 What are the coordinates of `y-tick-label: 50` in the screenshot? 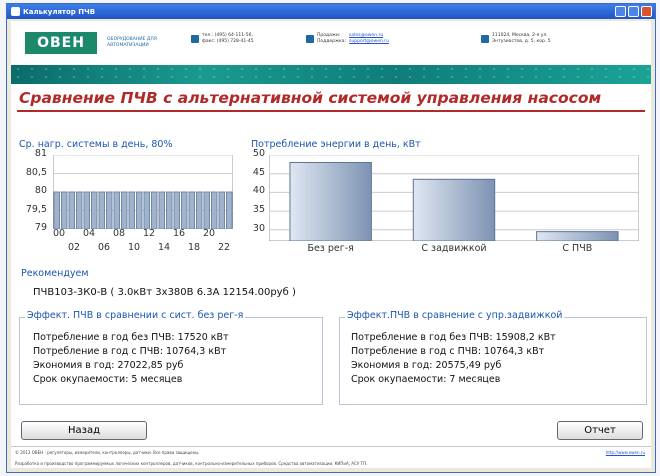 It's located at (258, 153).